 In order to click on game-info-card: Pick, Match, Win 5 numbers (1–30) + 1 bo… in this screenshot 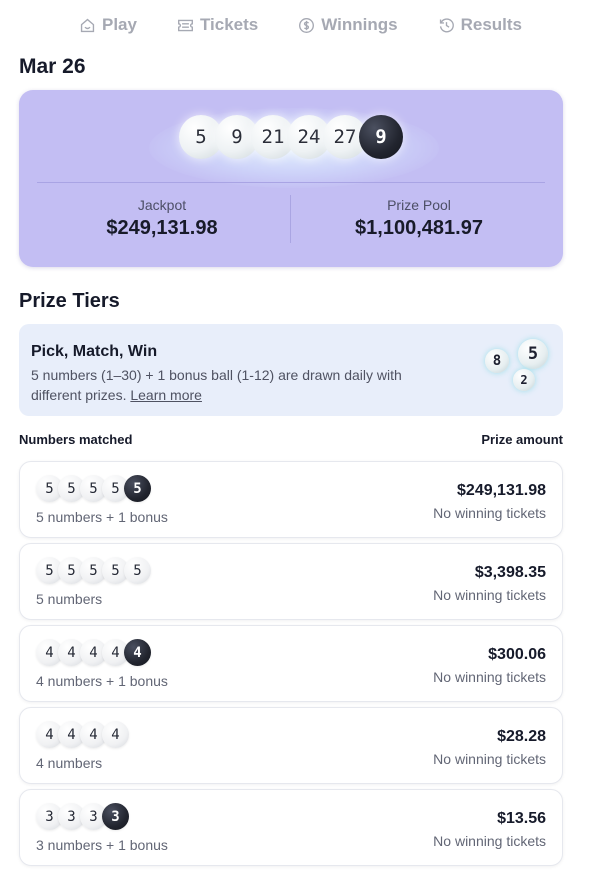, I will do `click(291, 370)`.